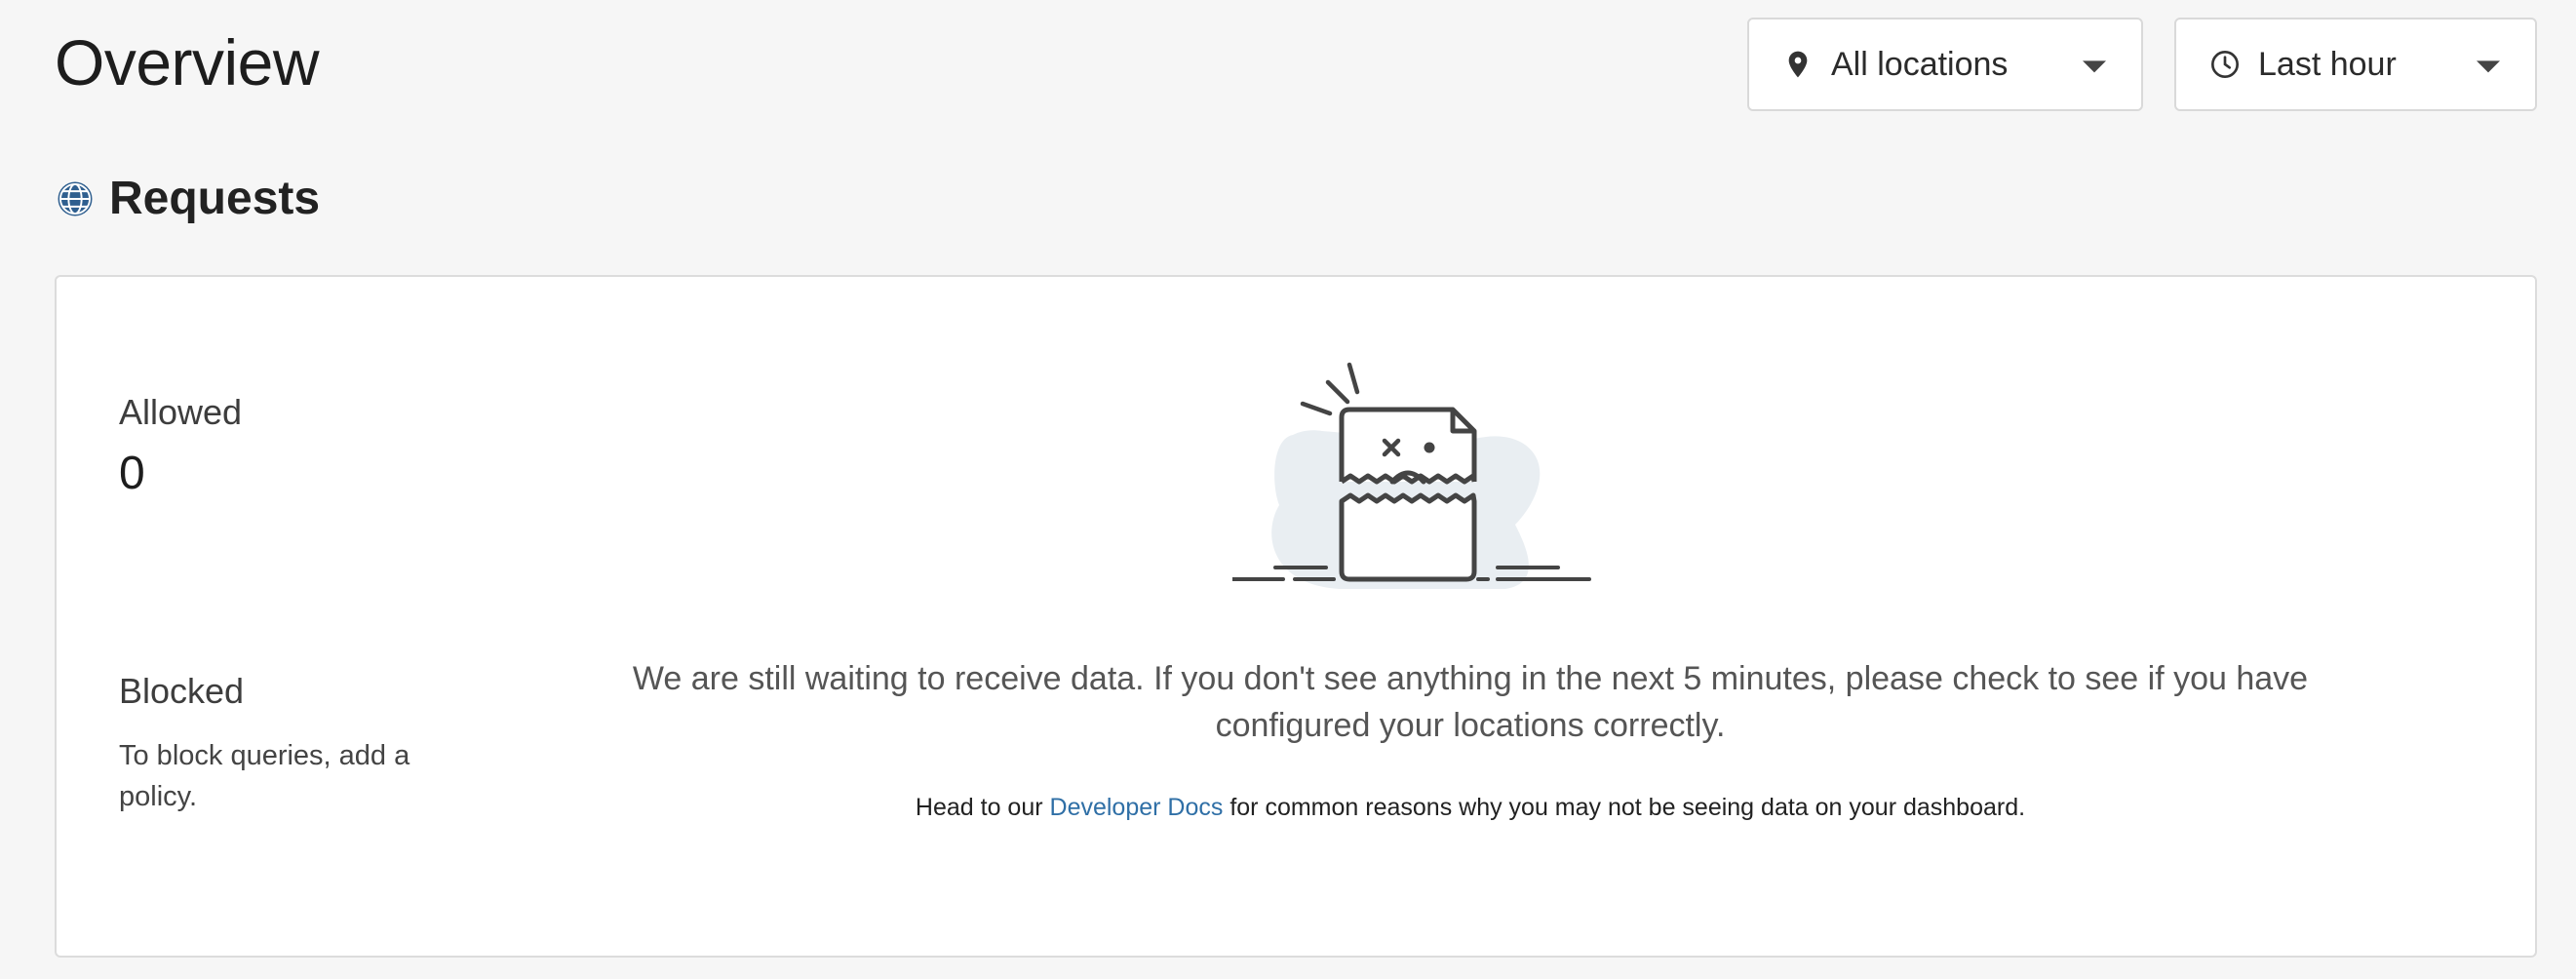 The image size is (2576, 979). What do you see at coordinates (1920, 64) in the screenshot?
I see `location-filter-label: All locations` at bounding box center [1920, 64].